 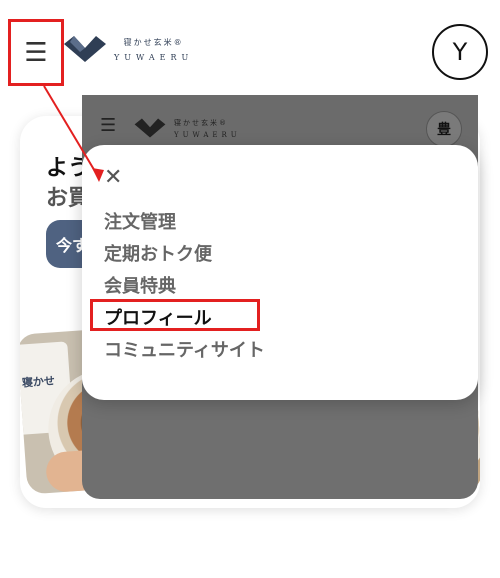 I want to click on menu-item-orders: 注文管理, so click(x=184, y=223).